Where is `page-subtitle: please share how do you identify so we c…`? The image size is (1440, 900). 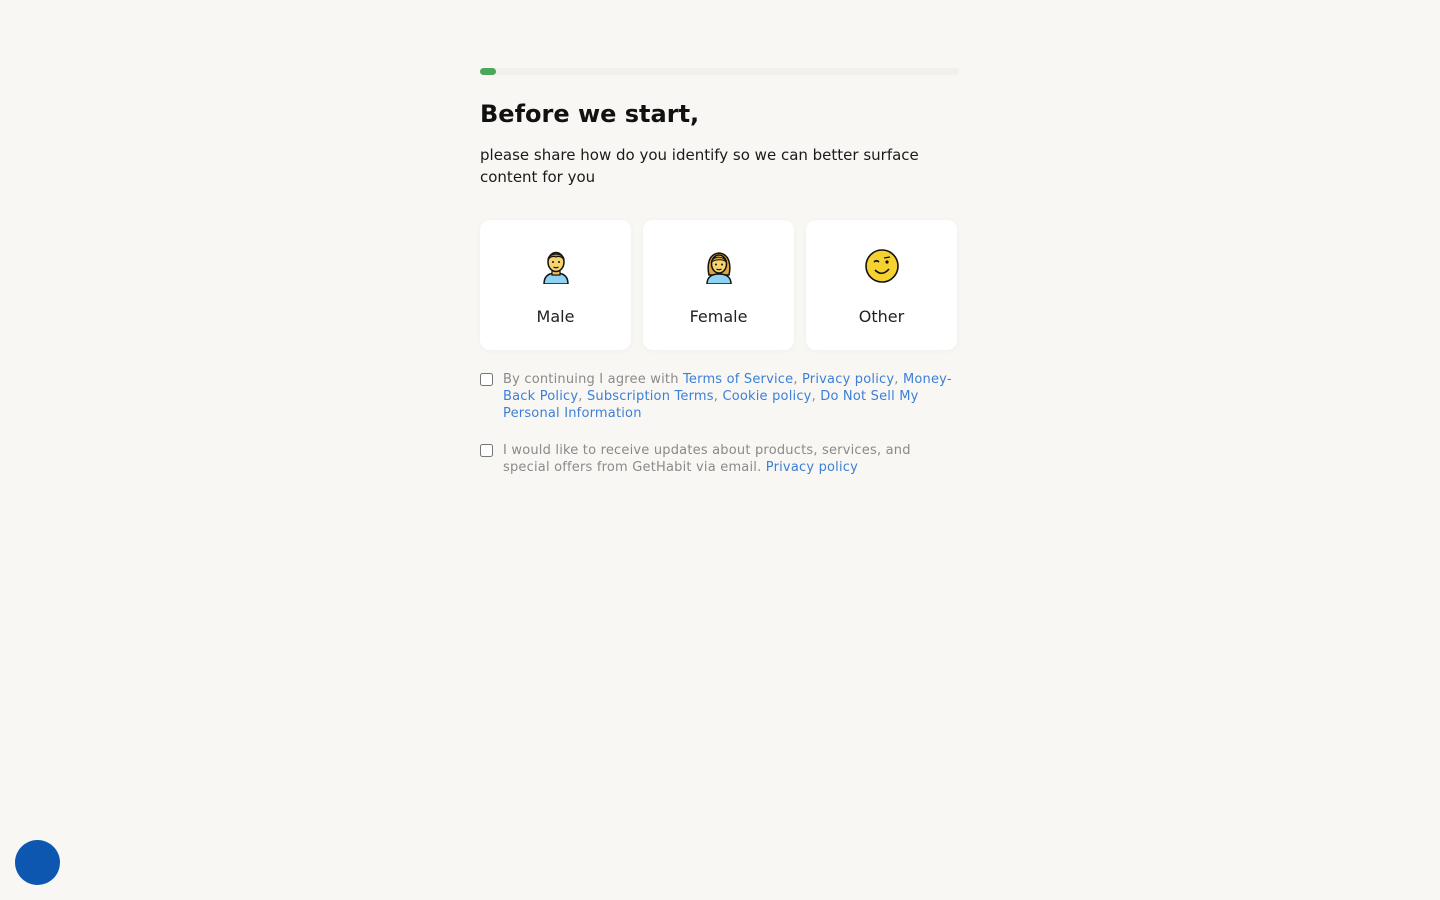 page-subtitle: please share how do you identify so we c… is located at coordinates (699, 166).